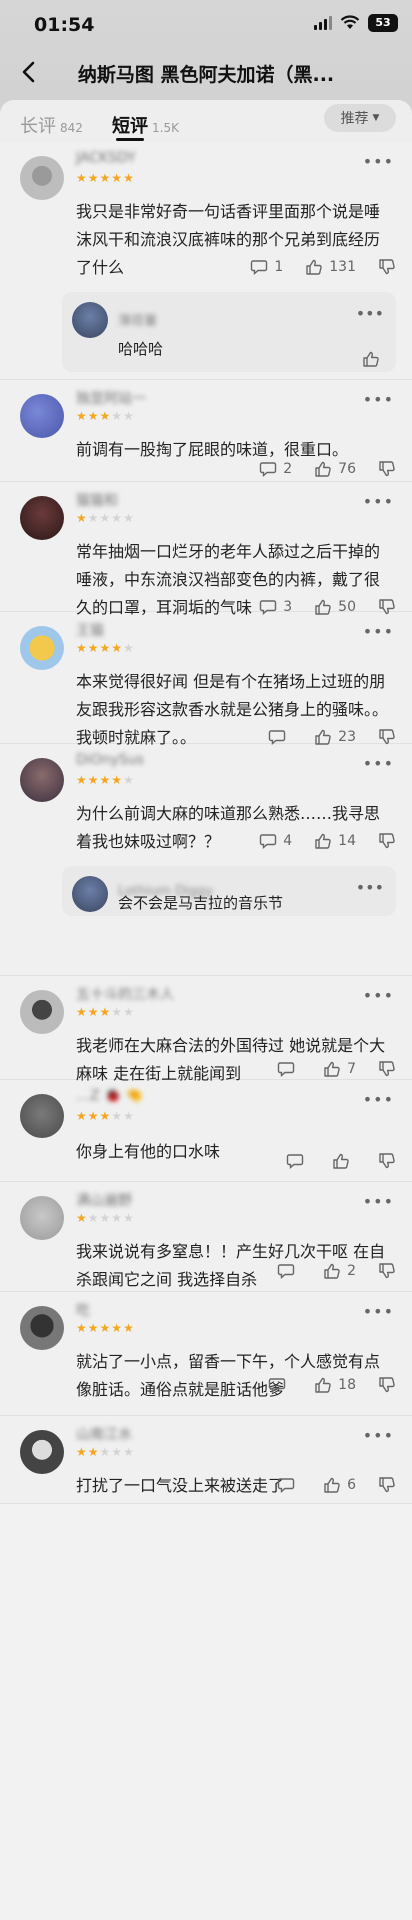  I want to click on reply-count: 2, so click(288, 469).